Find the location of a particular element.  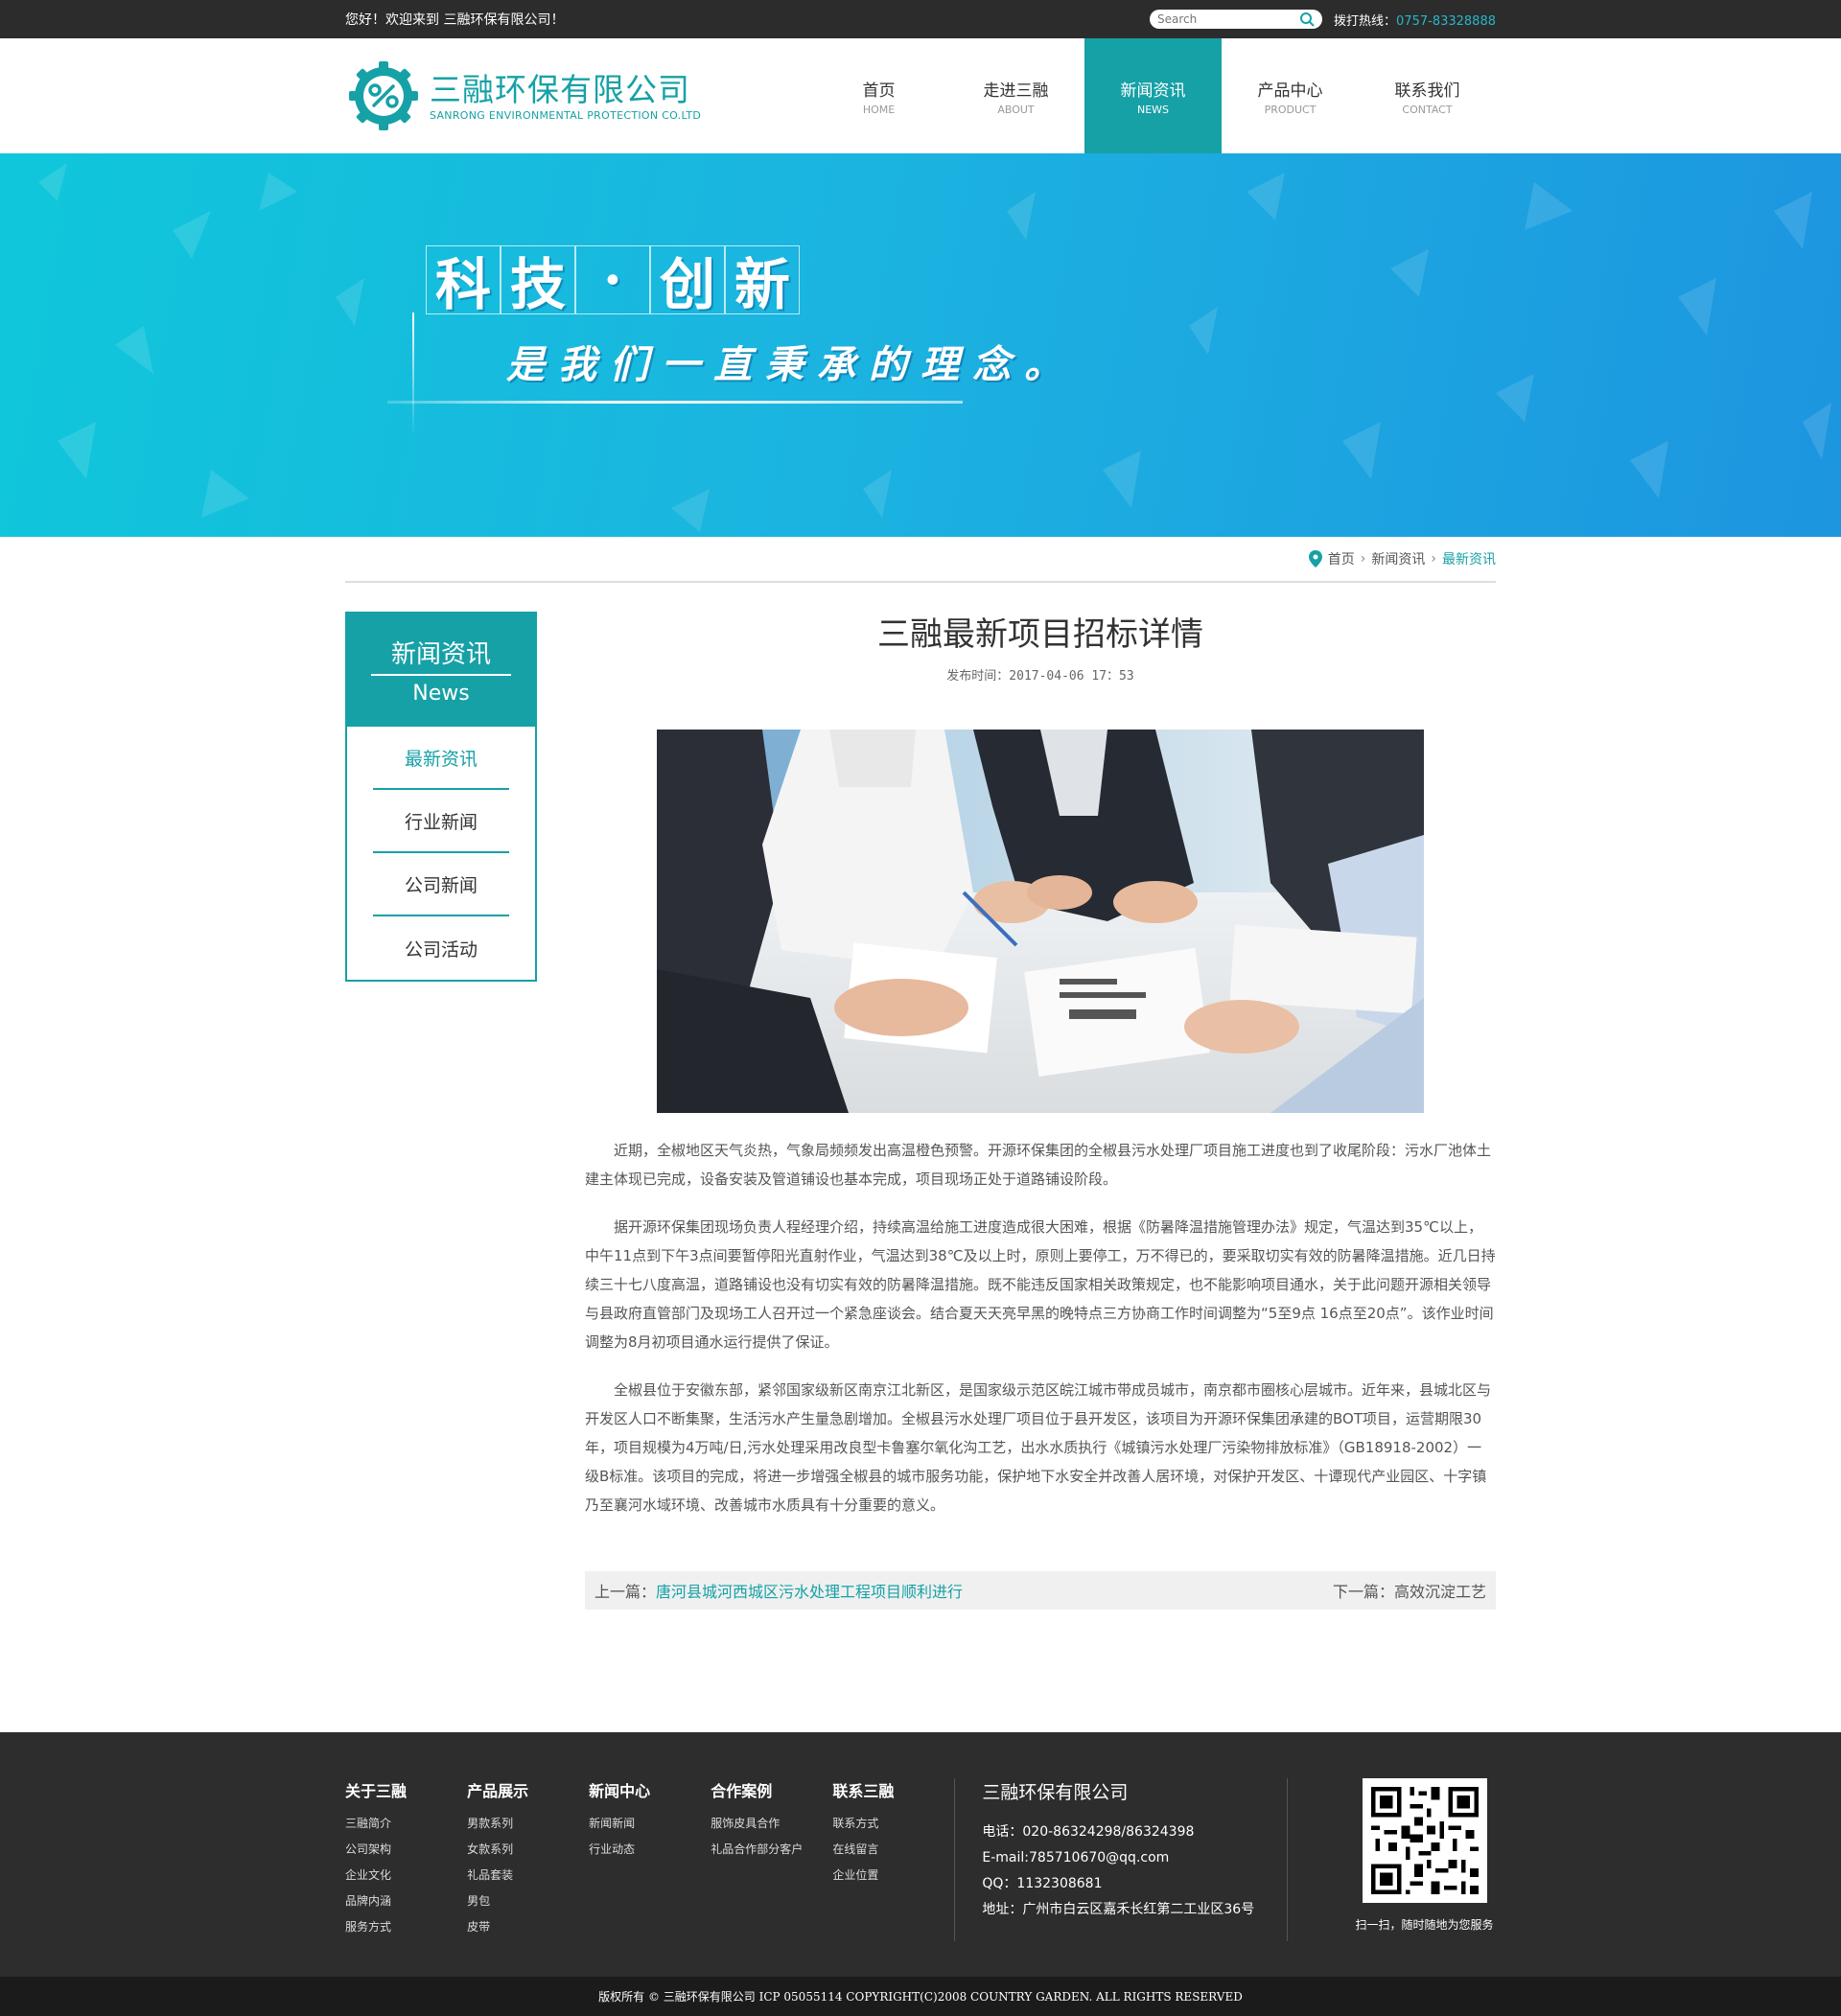

footer-col-about: 关于三融 三融简介 公司架构 企业文化 品牌内涵 服务方式 is located at coordinates (406, 1859).